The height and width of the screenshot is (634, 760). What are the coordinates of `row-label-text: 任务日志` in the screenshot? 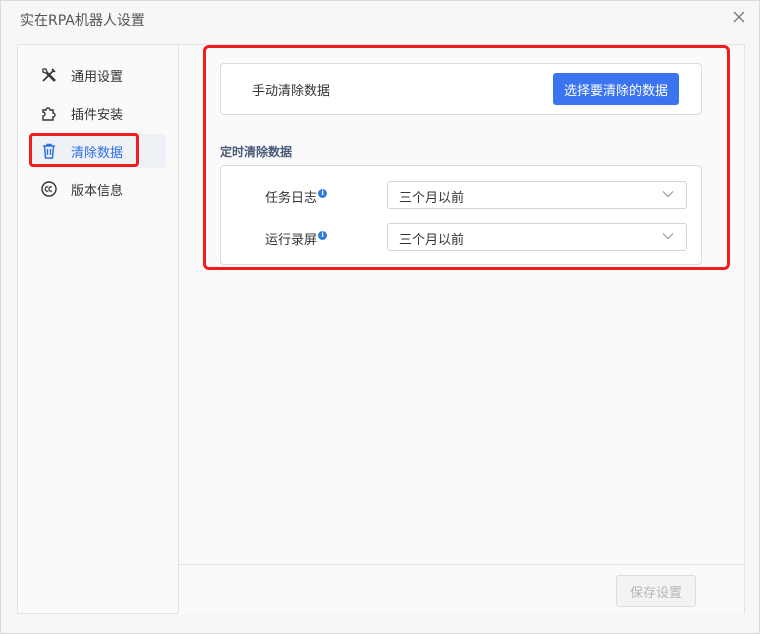 It's located at (291, 198).